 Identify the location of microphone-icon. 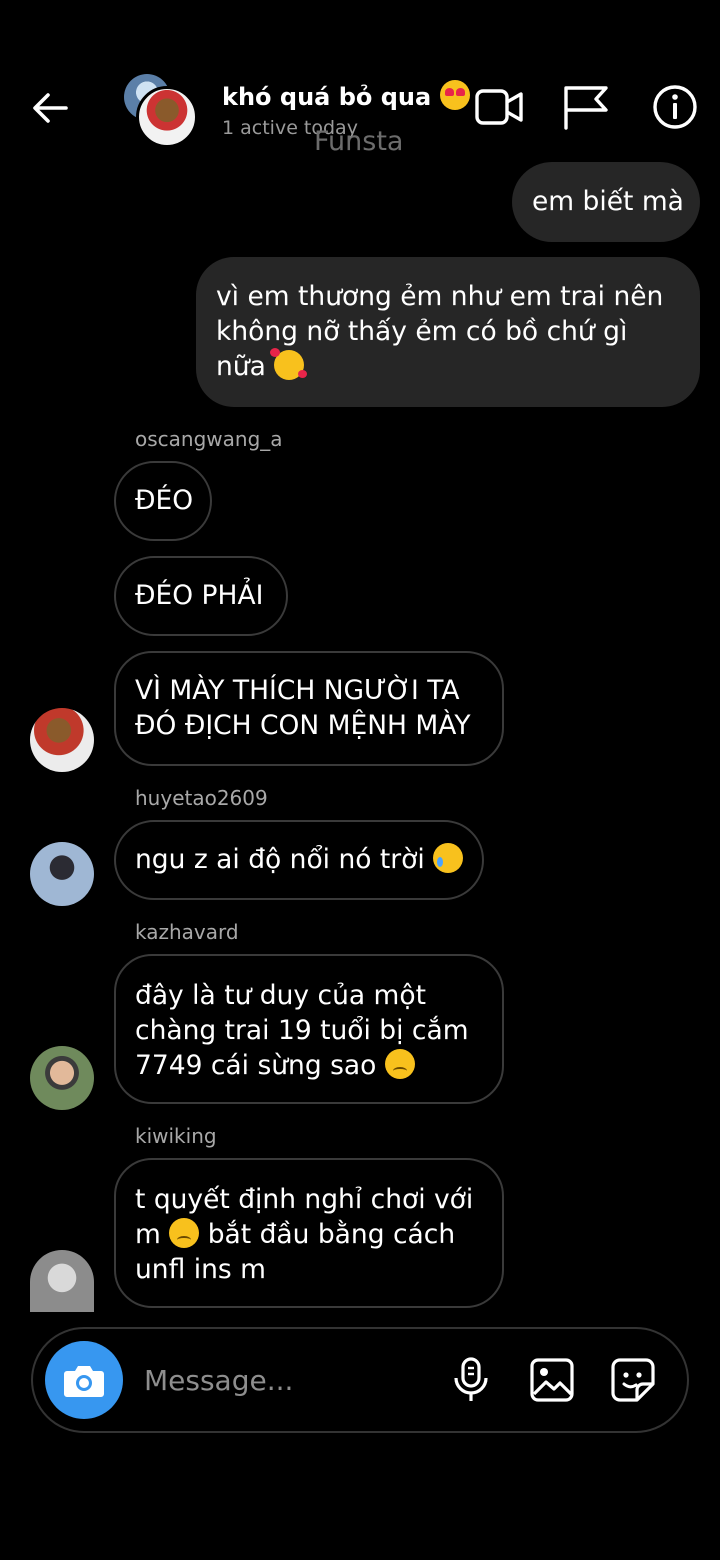
(471, 1379).